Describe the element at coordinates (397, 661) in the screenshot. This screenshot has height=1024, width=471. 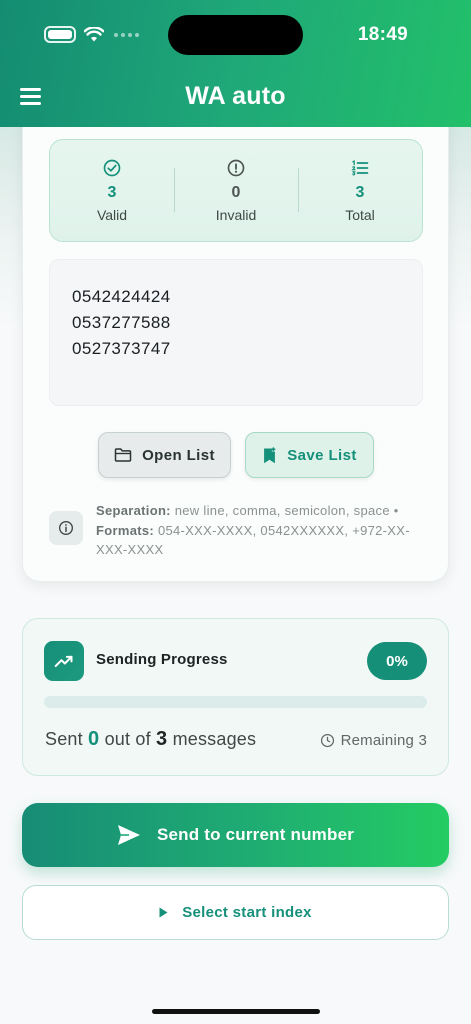
I see `progress-percent-badge: 0%` at that location.